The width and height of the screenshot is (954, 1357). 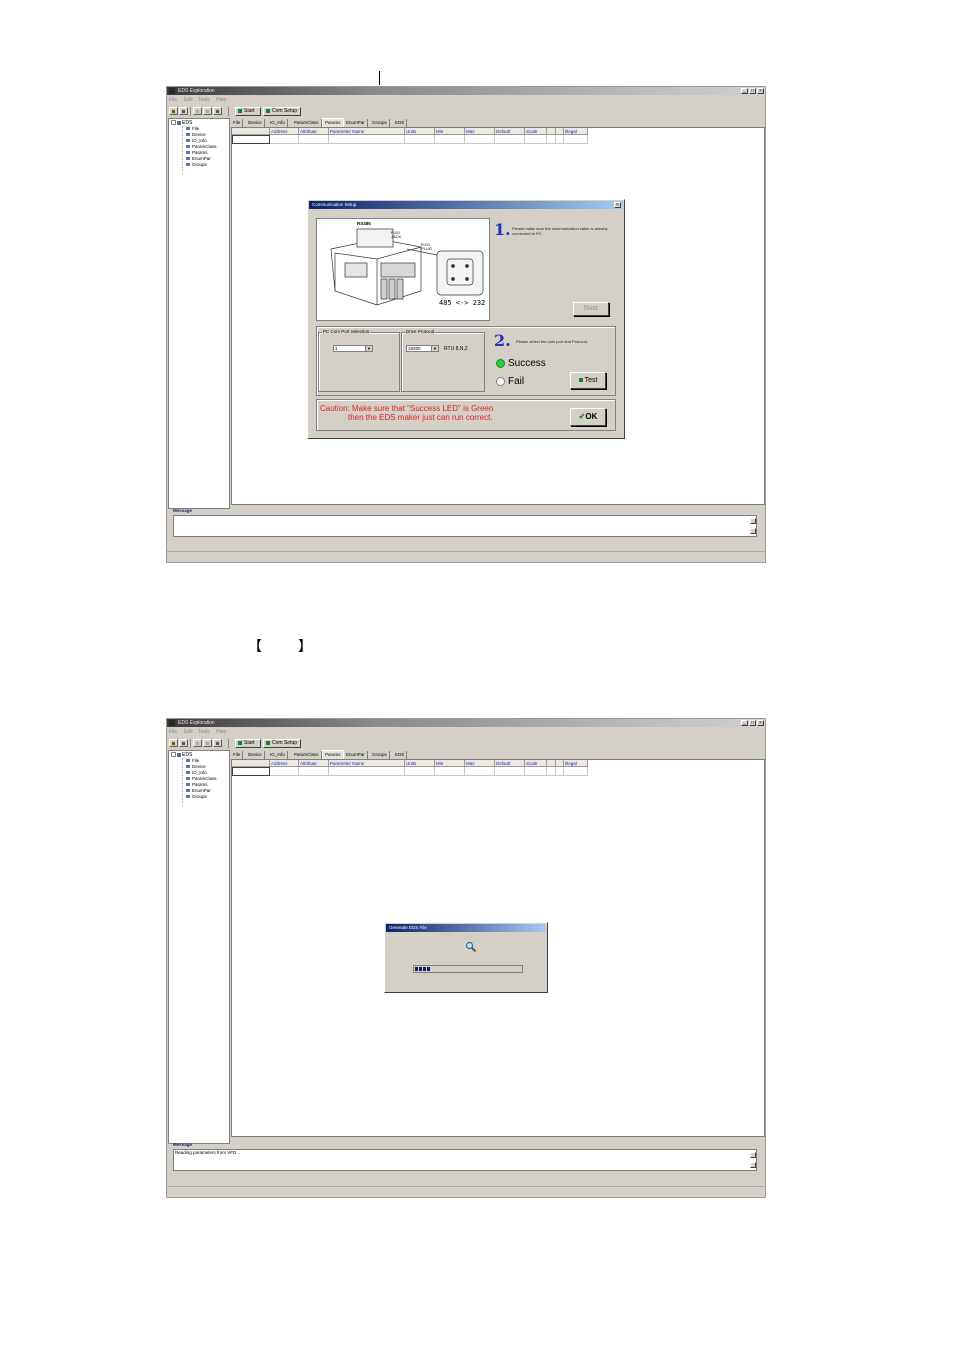 What do you see at coordinates (422, 348) in the screenshot?
I see `baud-rate-select: 19200 ▼` at bounding box center [422, 348].